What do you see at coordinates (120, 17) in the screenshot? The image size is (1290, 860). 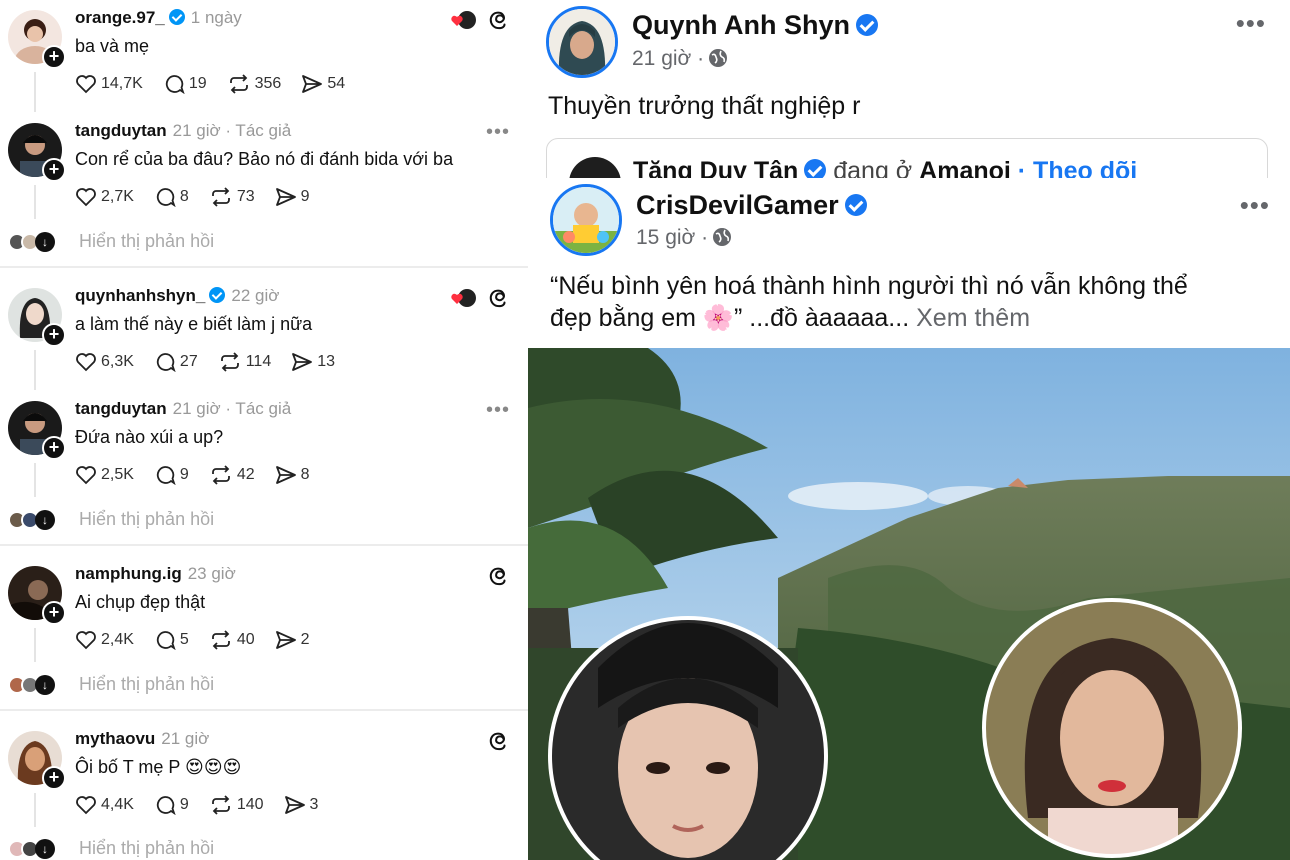 I see `comment-username: orange.97_` at bounding box center [120, 17].